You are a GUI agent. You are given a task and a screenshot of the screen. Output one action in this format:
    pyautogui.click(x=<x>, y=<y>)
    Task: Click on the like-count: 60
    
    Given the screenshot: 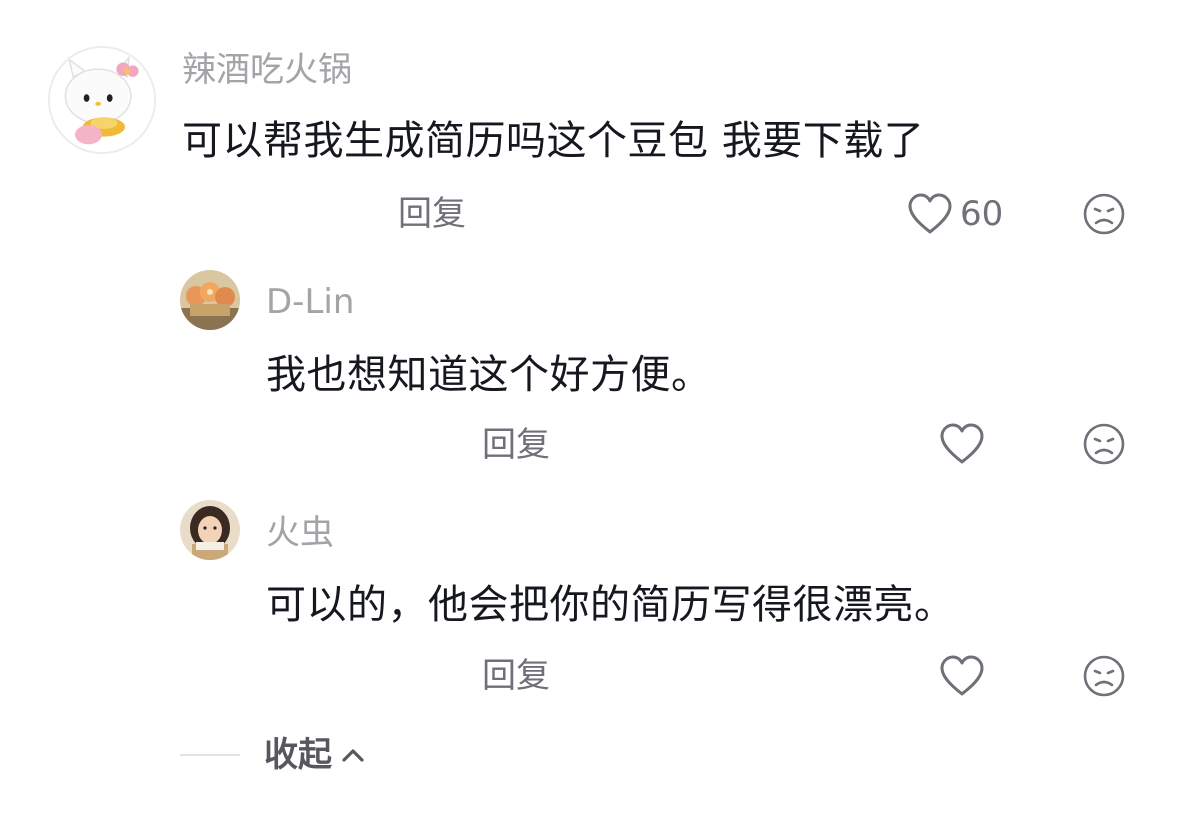 What is the action you would take?
    pyautogui.click(x=982, y=214)
    